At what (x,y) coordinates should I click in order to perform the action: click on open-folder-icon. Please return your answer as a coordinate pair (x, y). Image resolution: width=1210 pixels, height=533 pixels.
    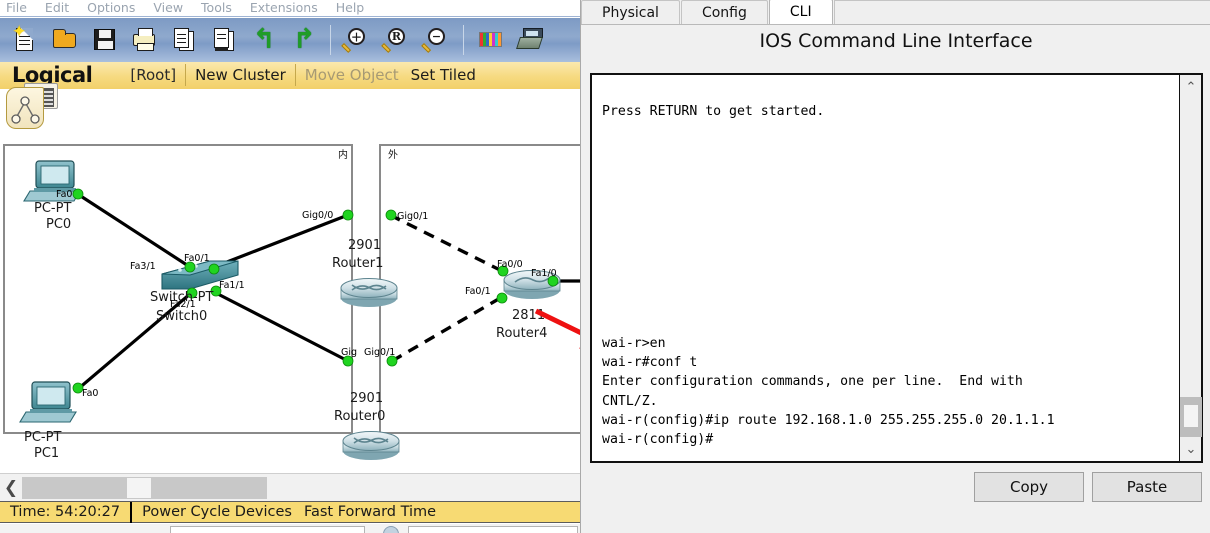
    Looking at the image, I should click on (64, 40).